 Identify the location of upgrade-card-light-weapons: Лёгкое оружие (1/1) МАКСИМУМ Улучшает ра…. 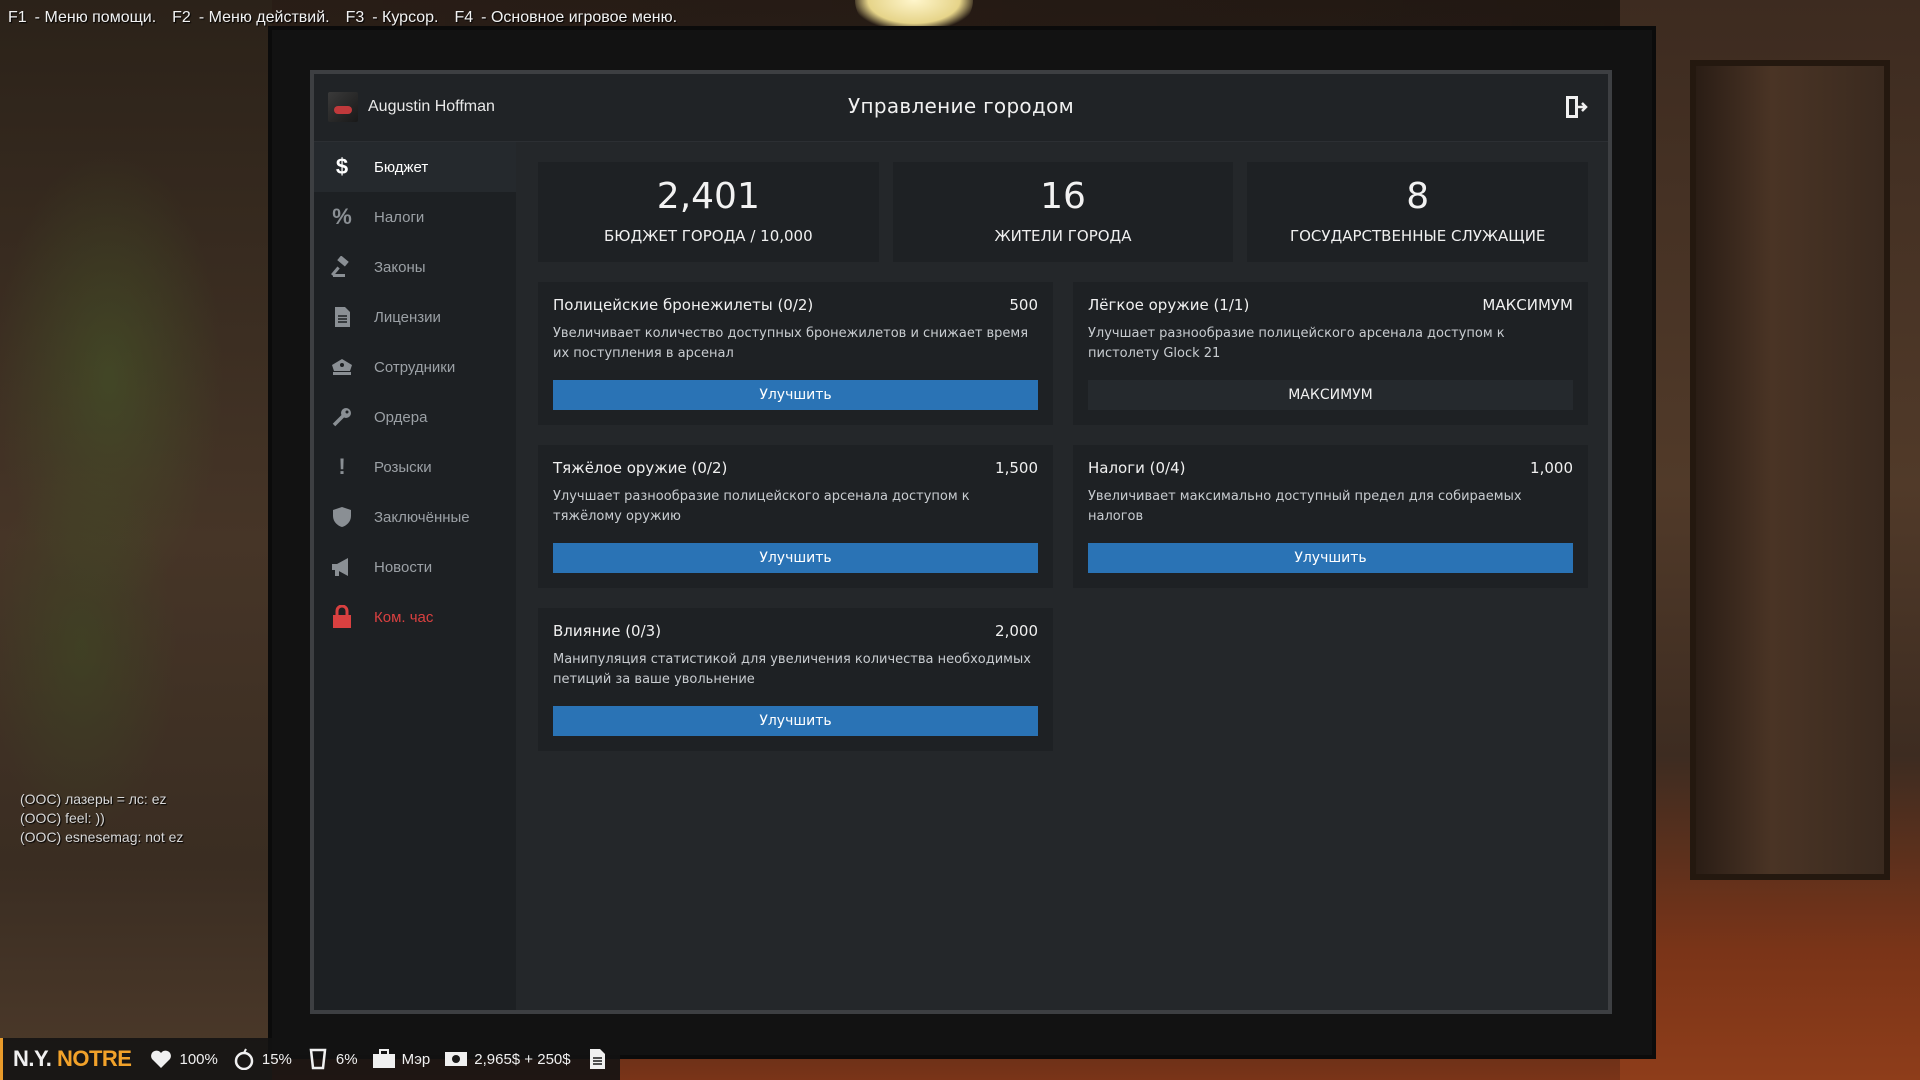
(1330, 353).